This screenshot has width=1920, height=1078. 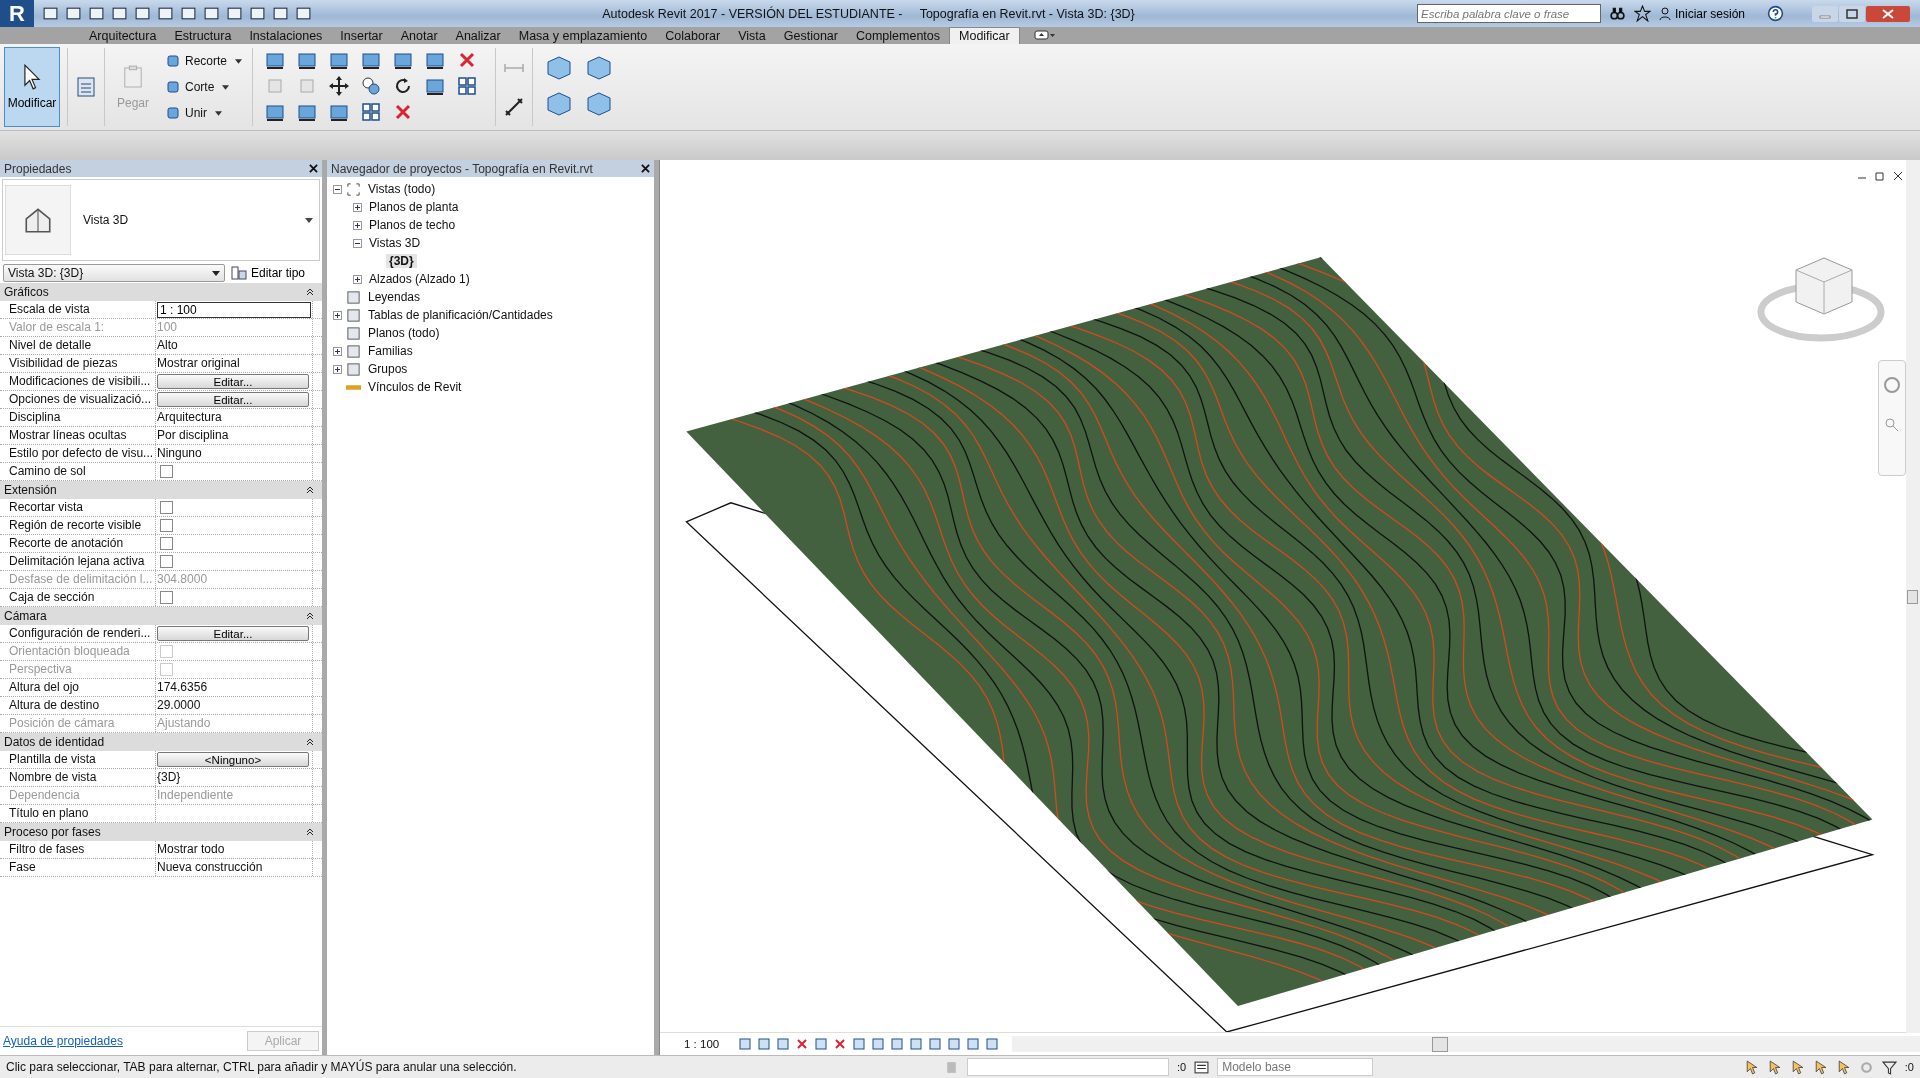 I want to click on search-field: Escriba palabra clave o frase, so click(x=1508, y=13).